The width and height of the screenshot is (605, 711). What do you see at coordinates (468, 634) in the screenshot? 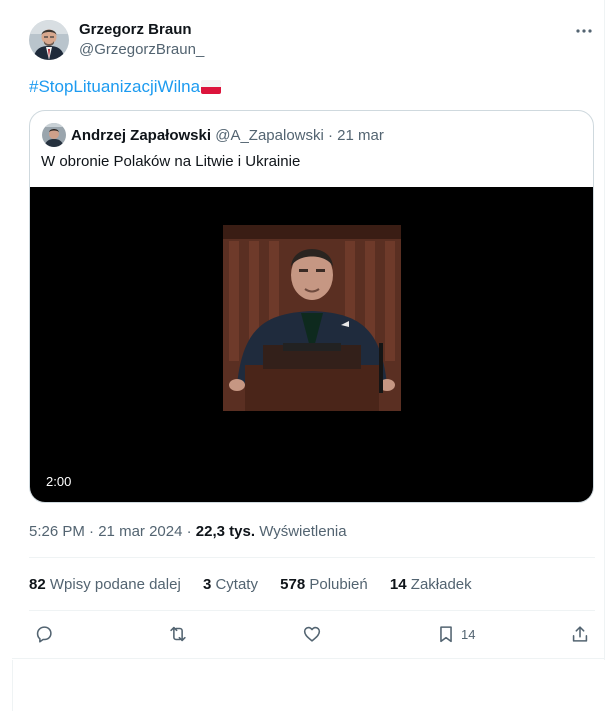
I see `bookmark-count: 14` at bounding box center [468, 634].